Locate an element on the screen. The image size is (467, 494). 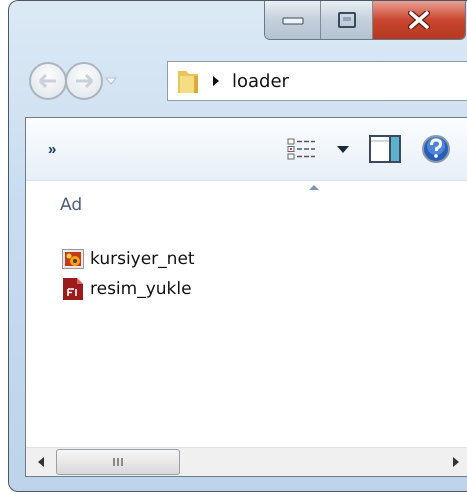
forward-arrow-icon is located at coordinates (84, 81).